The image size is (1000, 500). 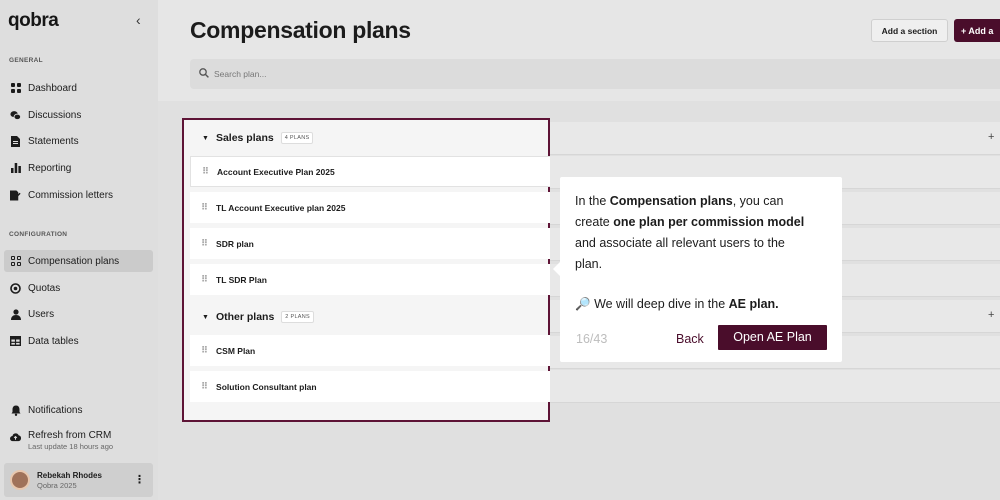 What do you see at coordinates (69, 475) in the screenshot?
I see `user-name: Rebekah Rhodes` at bounding box center [69, 475].